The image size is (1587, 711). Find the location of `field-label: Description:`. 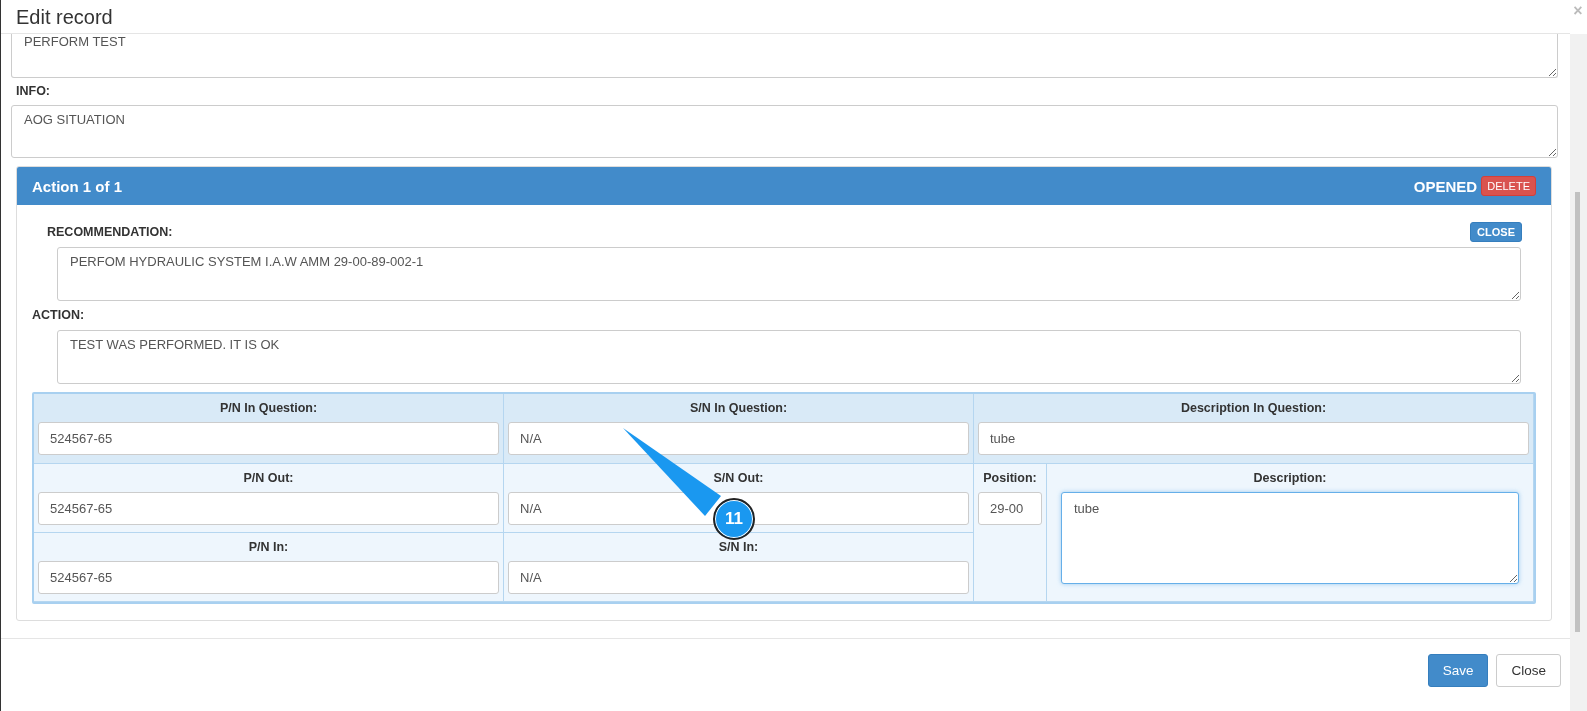

field-label: Description: is located at coordinates (1290, 478).